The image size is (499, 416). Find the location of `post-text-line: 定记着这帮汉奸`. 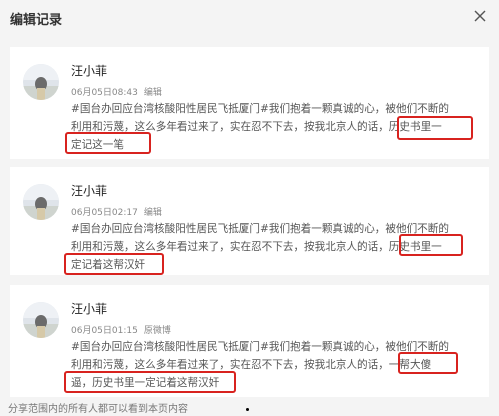

post-text-line: 定记着这帮汉奸 is located at coordinates (108, 265).